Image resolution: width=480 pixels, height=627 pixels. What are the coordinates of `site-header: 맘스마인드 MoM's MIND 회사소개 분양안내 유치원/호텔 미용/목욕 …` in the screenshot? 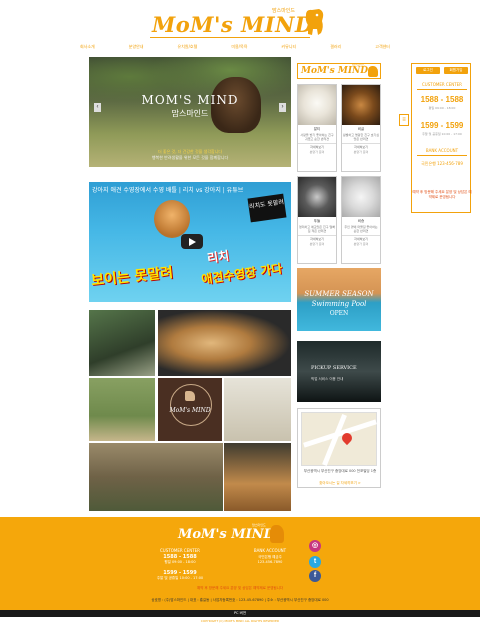 It's located at (240, 28).